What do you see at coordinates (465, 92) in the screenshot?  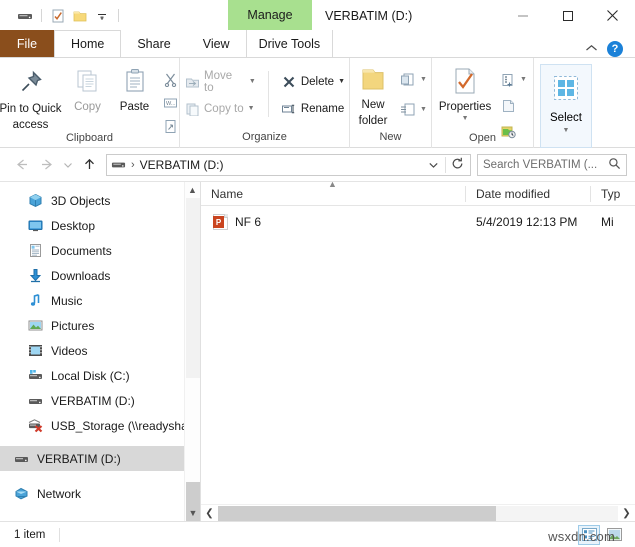 I see `properties-button: Properties ▼` at bounding box center [465, 92].